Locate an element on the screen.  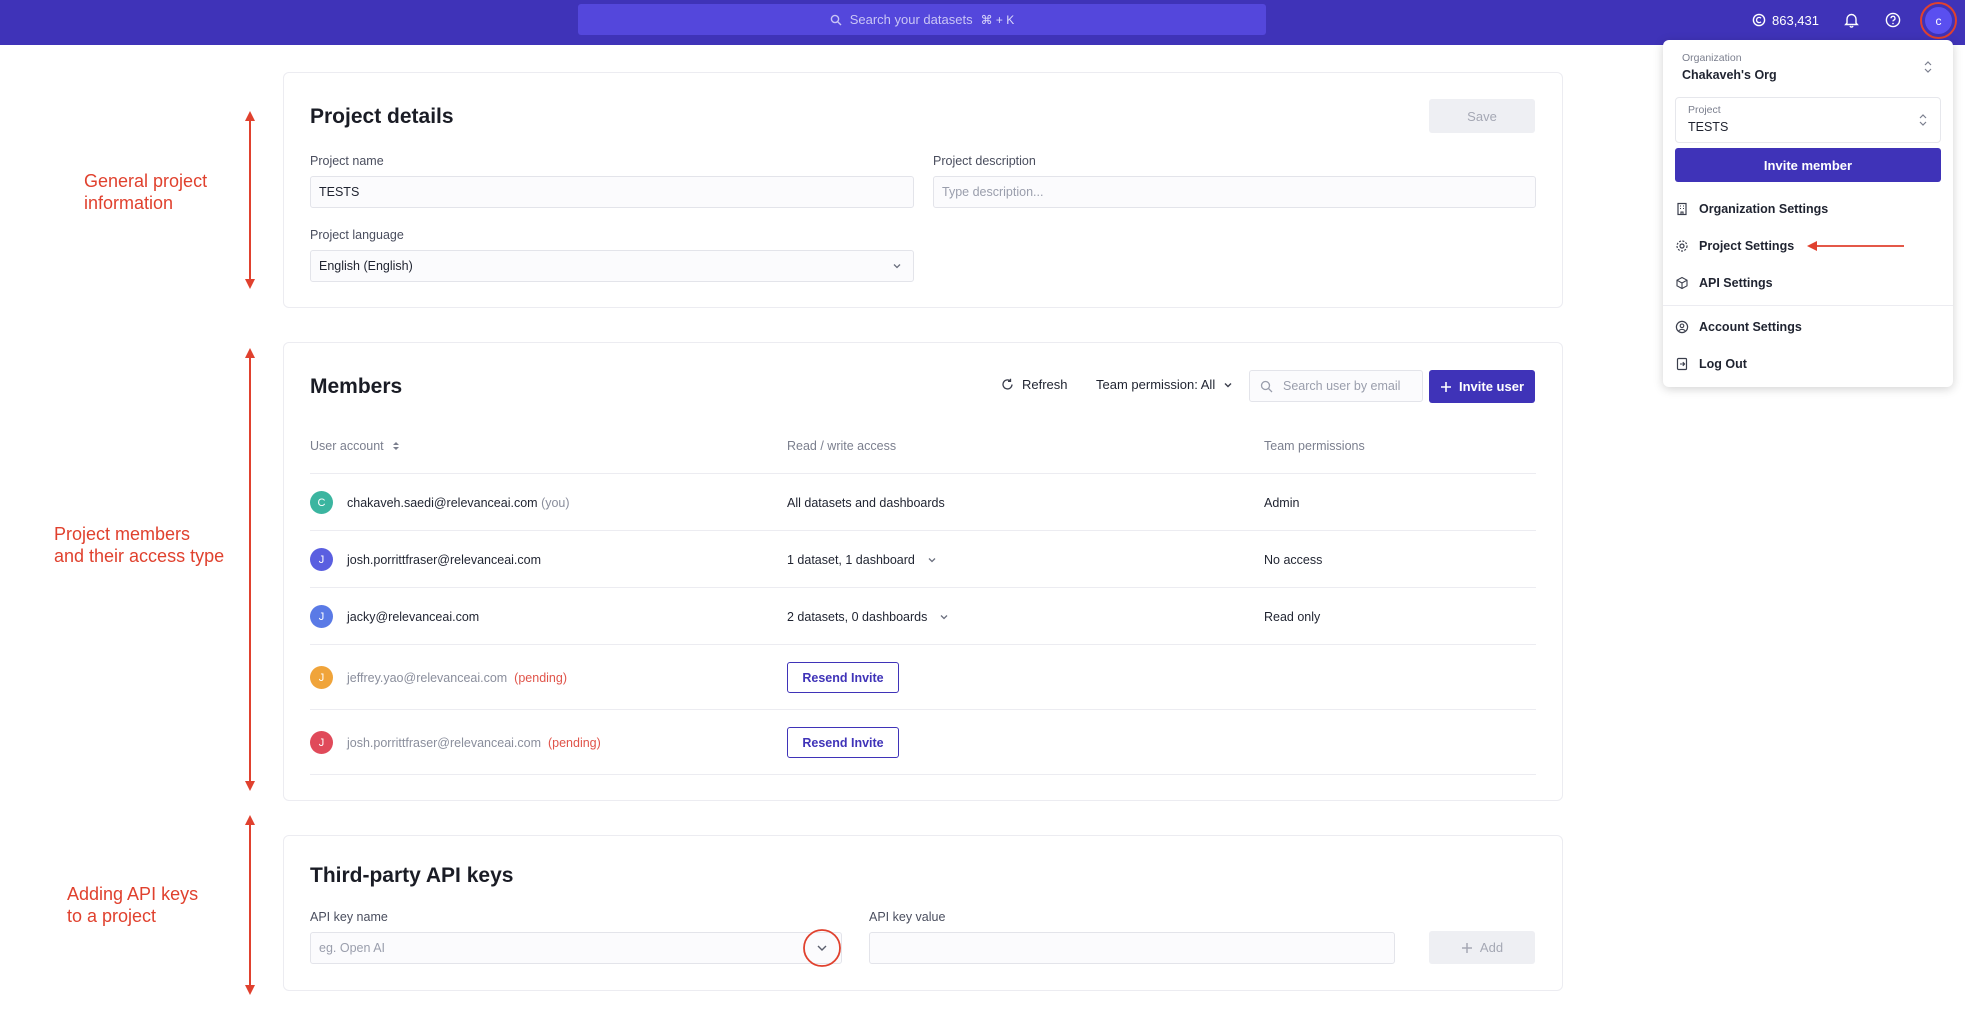
team-permission-label: Team permission: All is located at coordinates (1156, 384).